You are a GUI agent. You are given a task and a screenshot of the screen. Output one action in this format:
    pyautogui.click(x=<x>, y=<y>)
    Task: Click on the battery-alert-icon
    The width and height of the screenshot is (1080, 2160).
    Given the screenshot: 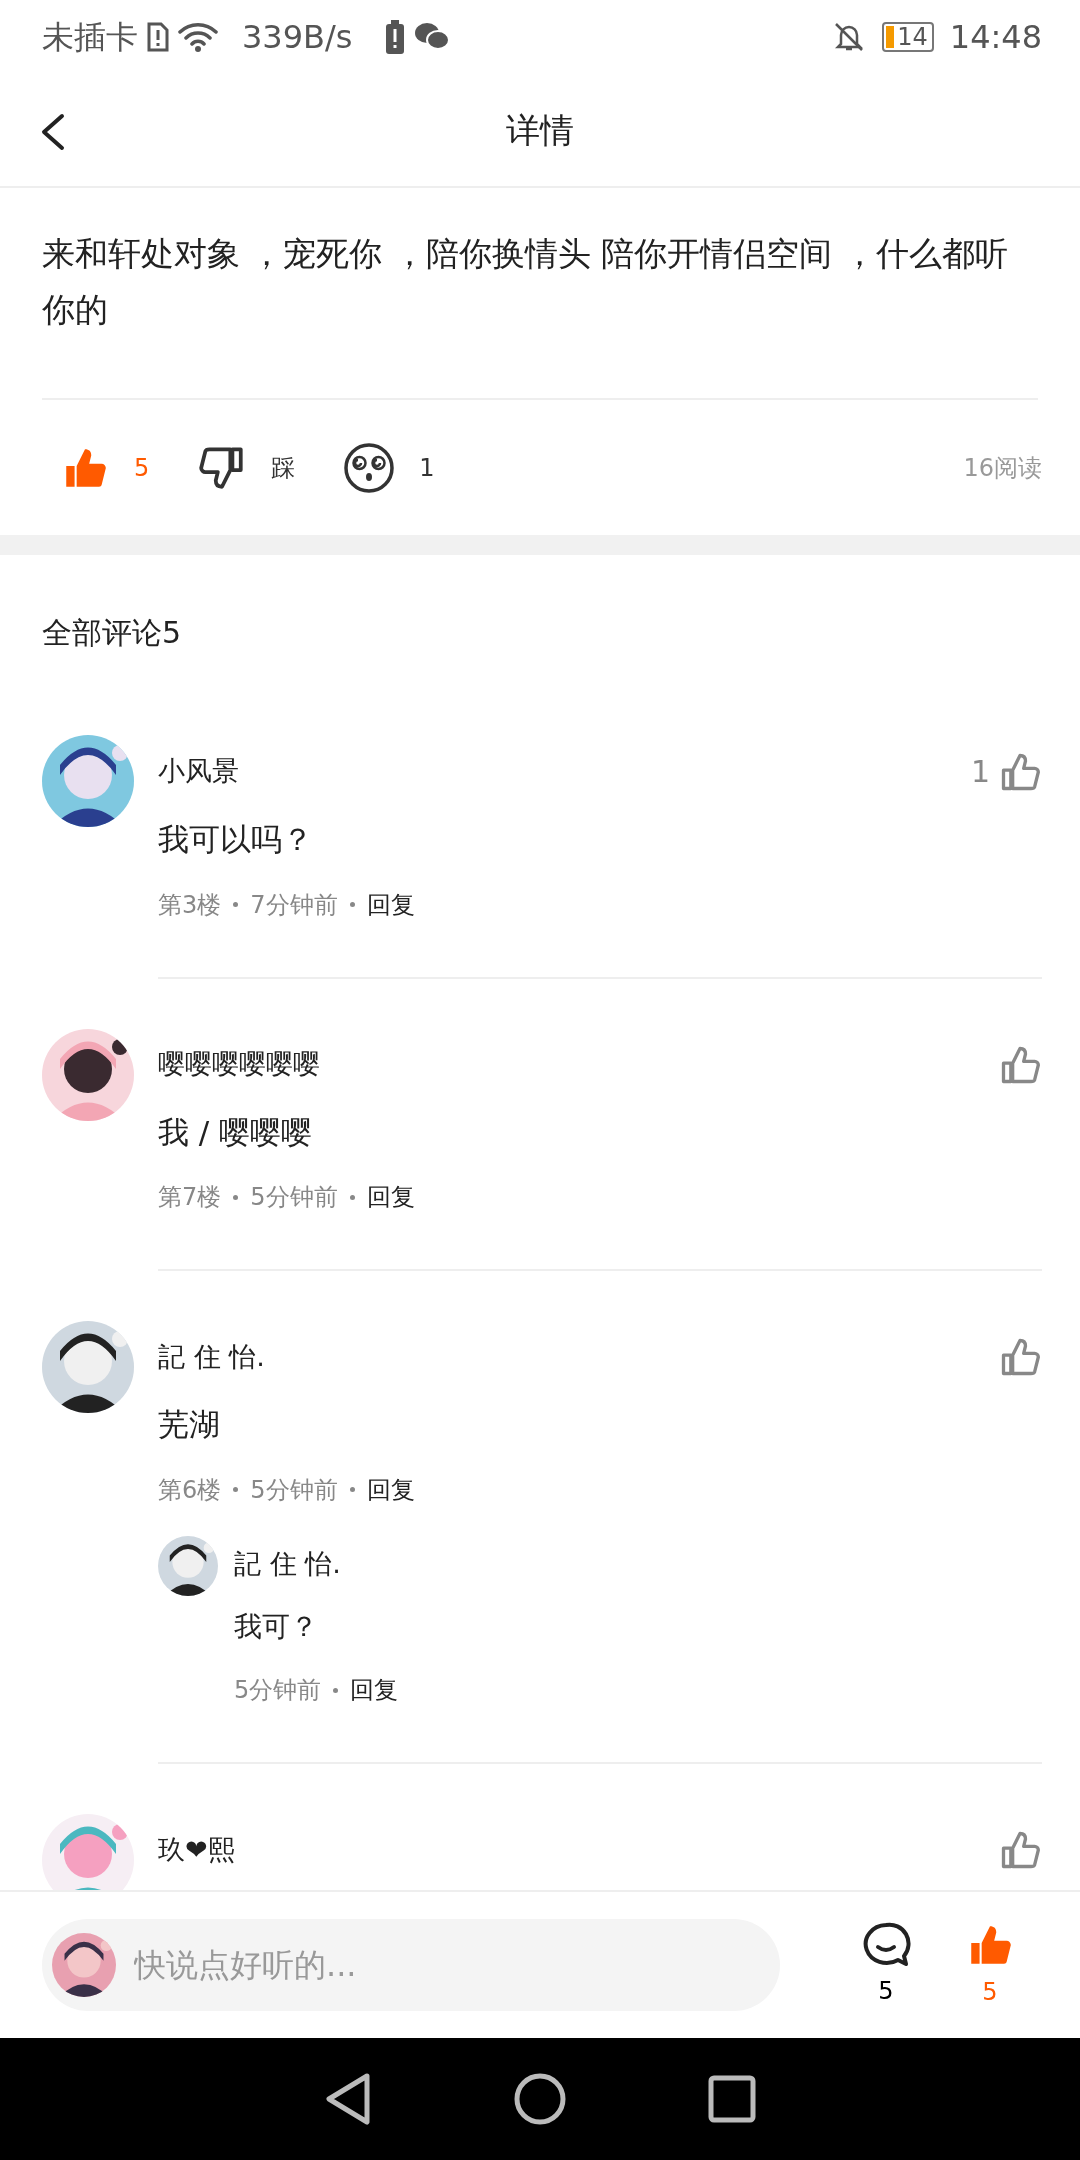 What is the action you would take?
    pyautogui.click(x=395, y=37)
    